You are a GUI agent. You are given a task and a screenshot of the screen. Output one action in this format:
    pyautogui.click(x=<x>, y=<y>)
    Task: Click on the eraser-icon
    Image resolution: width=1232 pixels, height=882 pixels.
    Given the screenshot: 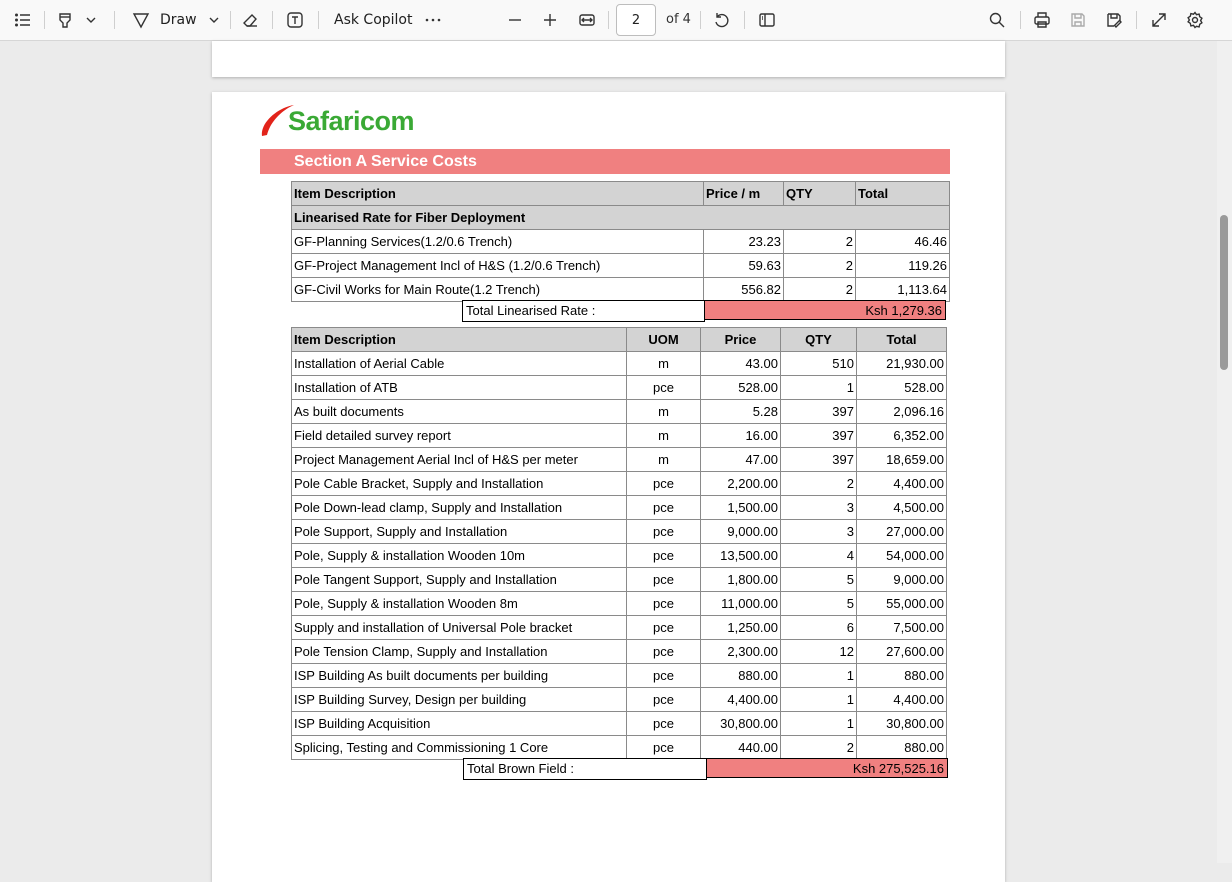 What is the action you would take?
    pyautogui.click(x=250, y=20)
    